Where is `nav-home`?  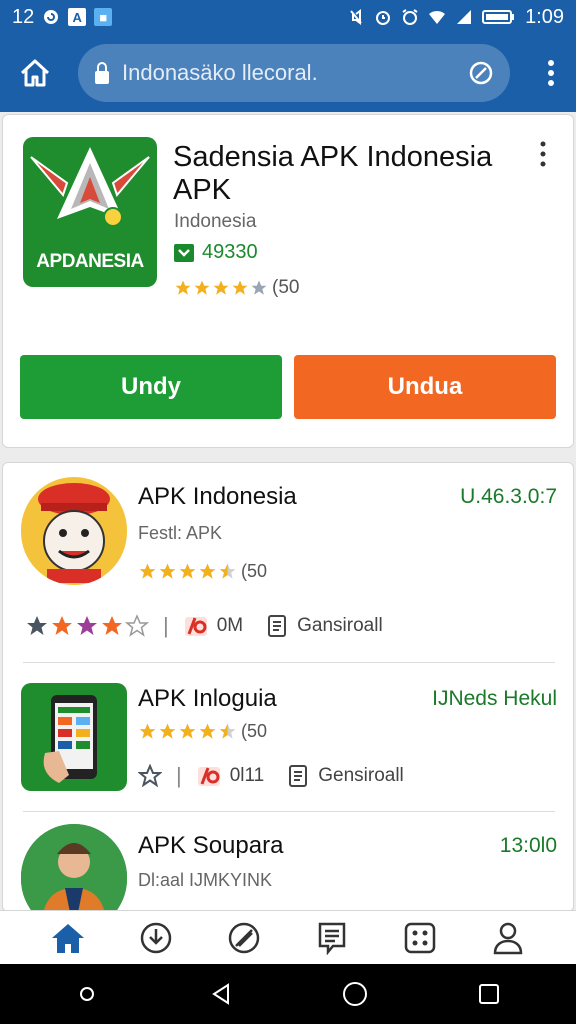
nav-home is located at coordinates (68, 938).